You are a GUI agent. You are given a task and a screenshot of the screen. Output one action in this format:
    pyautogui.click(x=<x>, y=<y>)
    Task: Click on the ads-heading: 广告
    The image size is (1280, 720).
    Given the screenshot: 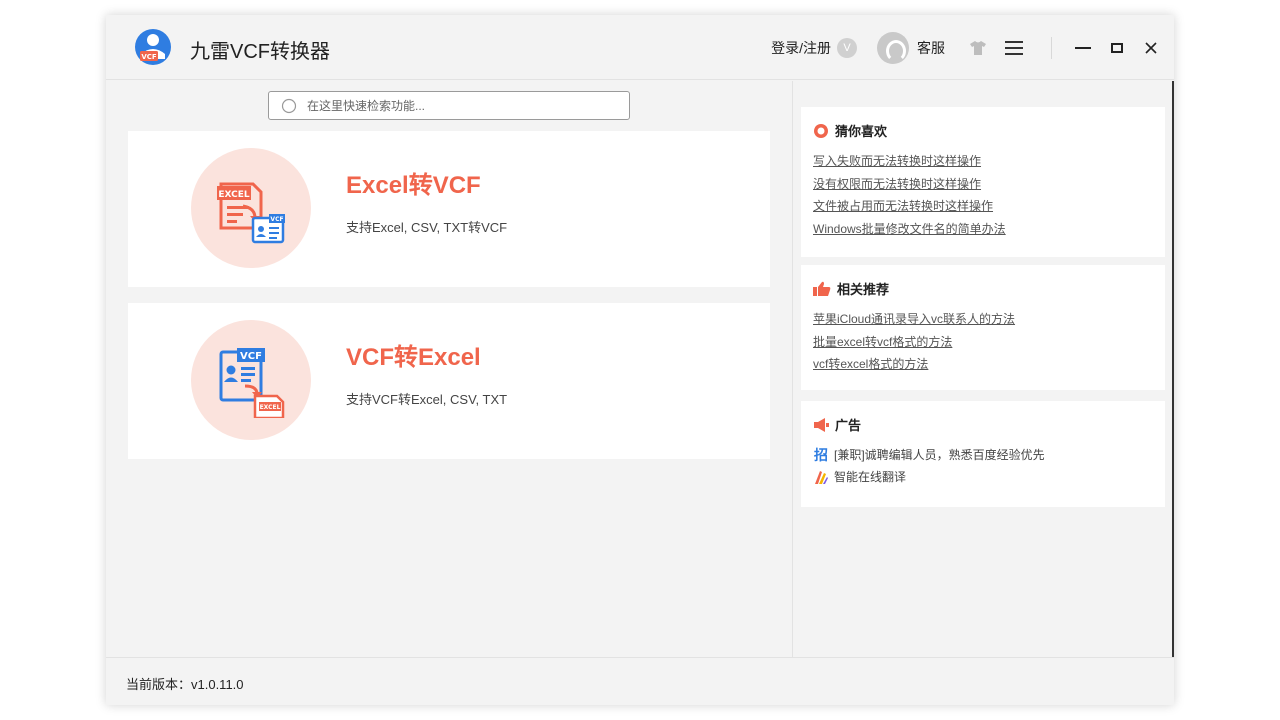 What is the action you would take?
    pyautogui.click(x=983, y=424)
    